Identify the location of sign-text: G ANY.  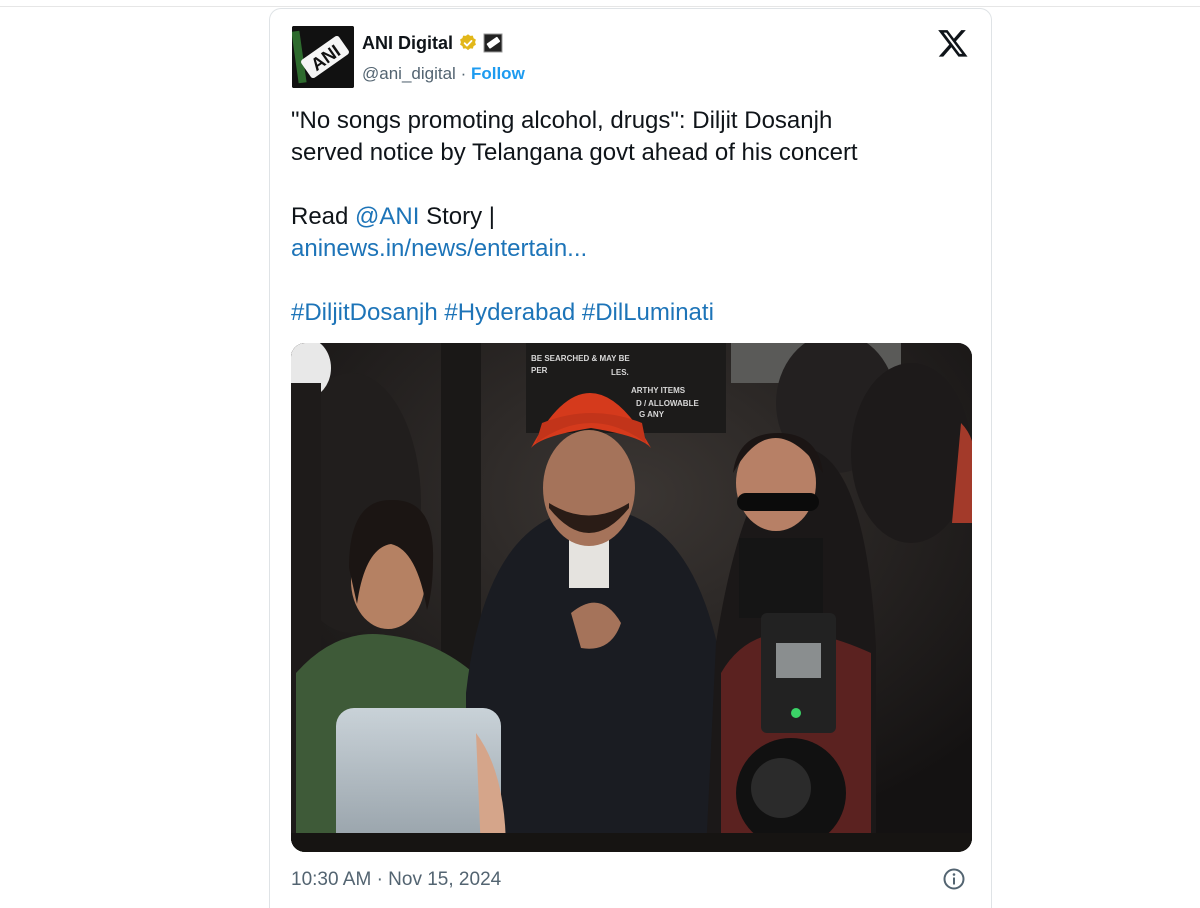
(652, 414).